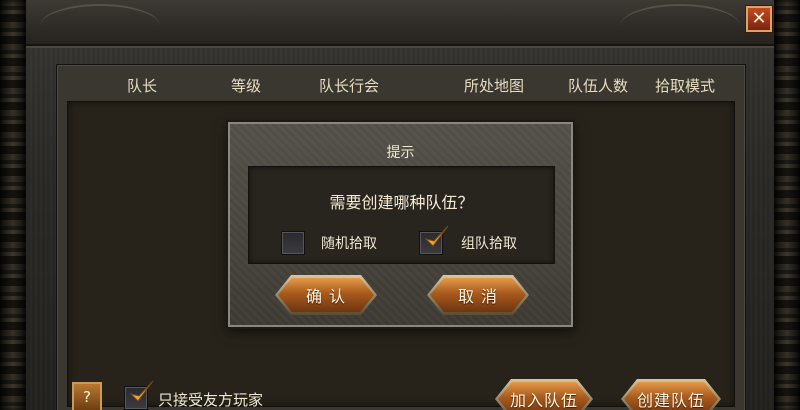 The height and width of the screenshot is (410, 800). What do you see at coordinates (543, 400) in the screenshot?
I see `join-team-label: 加入队伍` at bounding box center [543, 400].